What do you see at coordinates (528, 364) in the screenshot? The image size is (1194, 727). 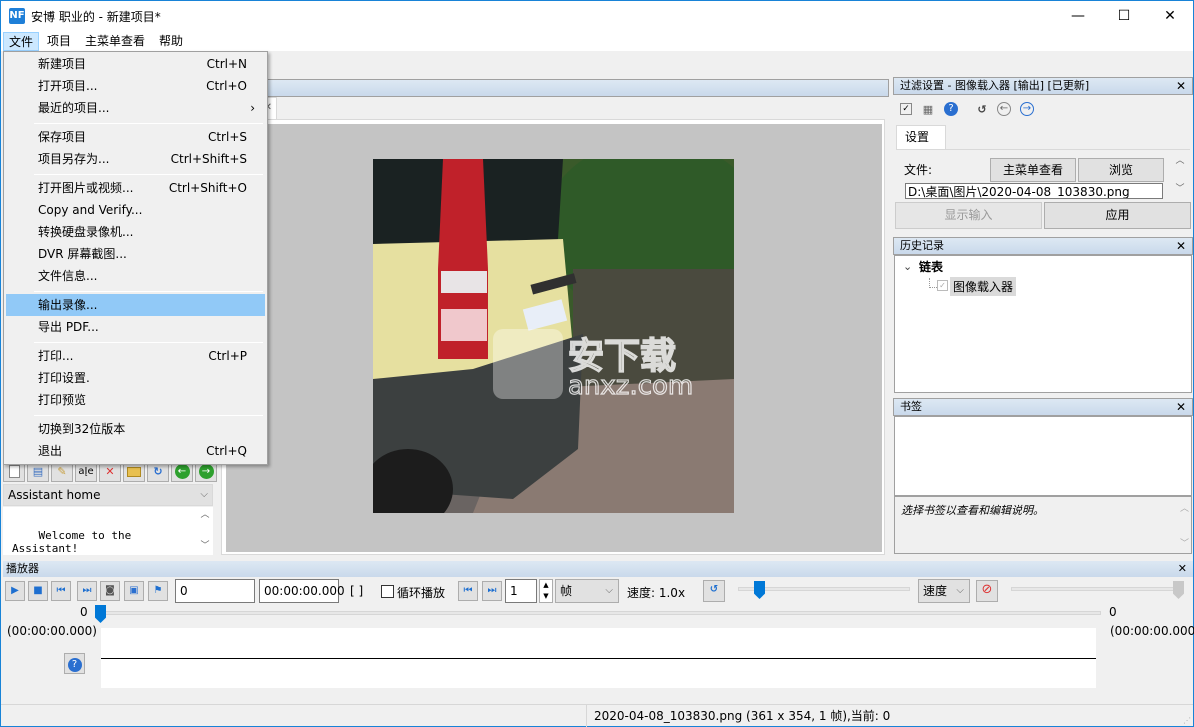 I see `watermark-logo-icon` at bounding box center [528, 364].